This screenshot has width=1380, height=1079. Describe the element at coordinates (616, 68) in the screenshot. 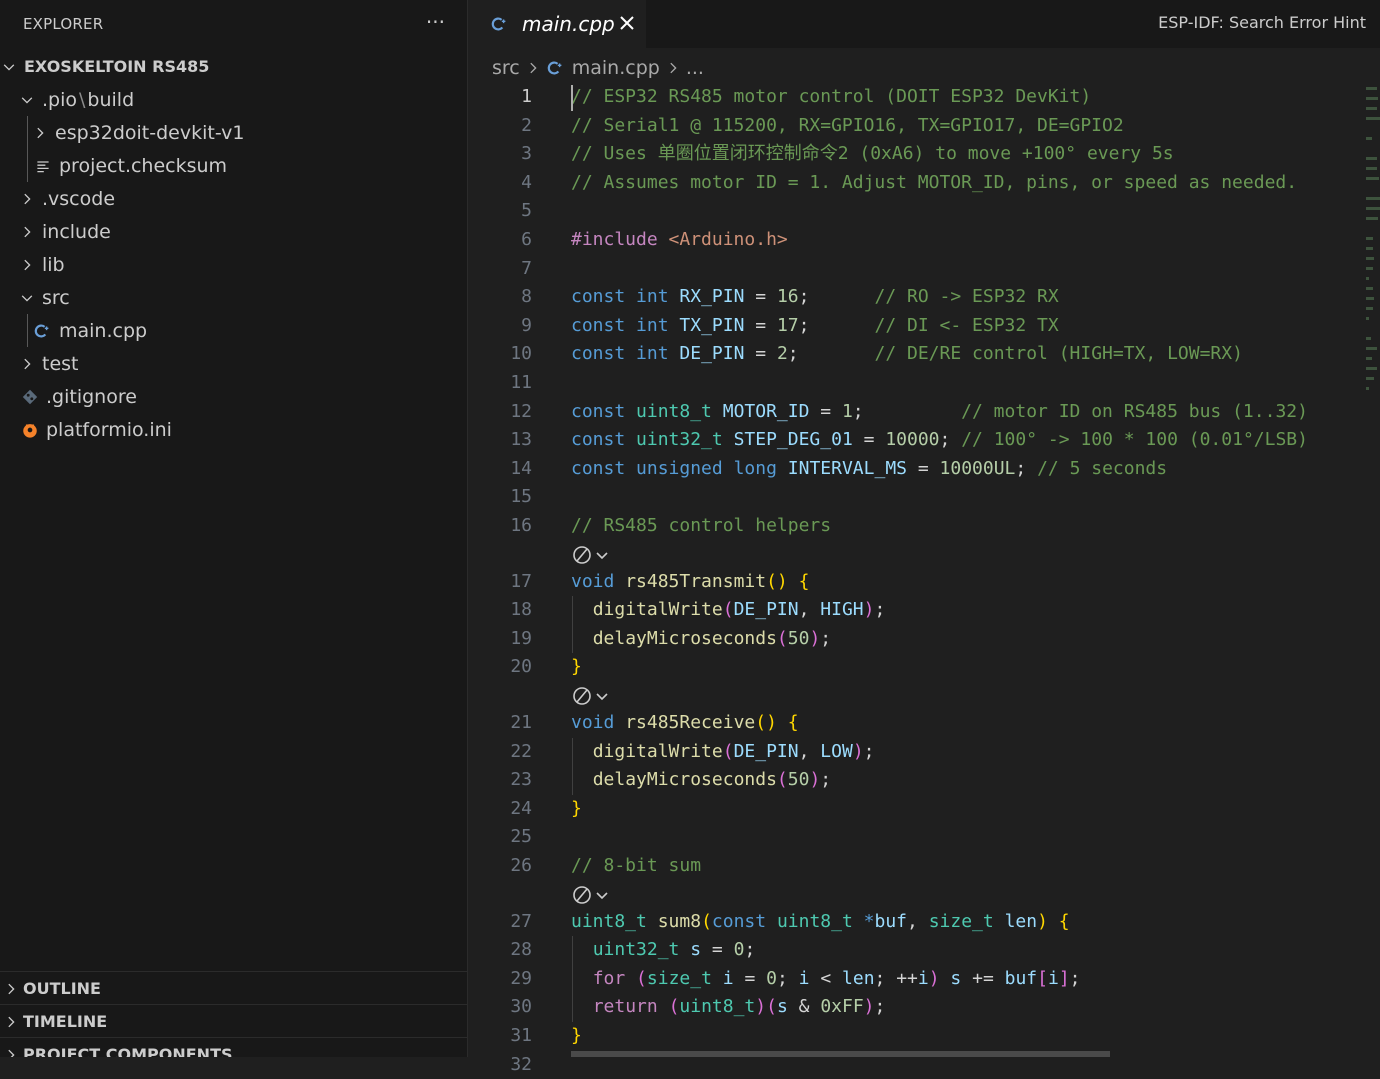

I see `breadcrumb-file: main.cpp` at that location.